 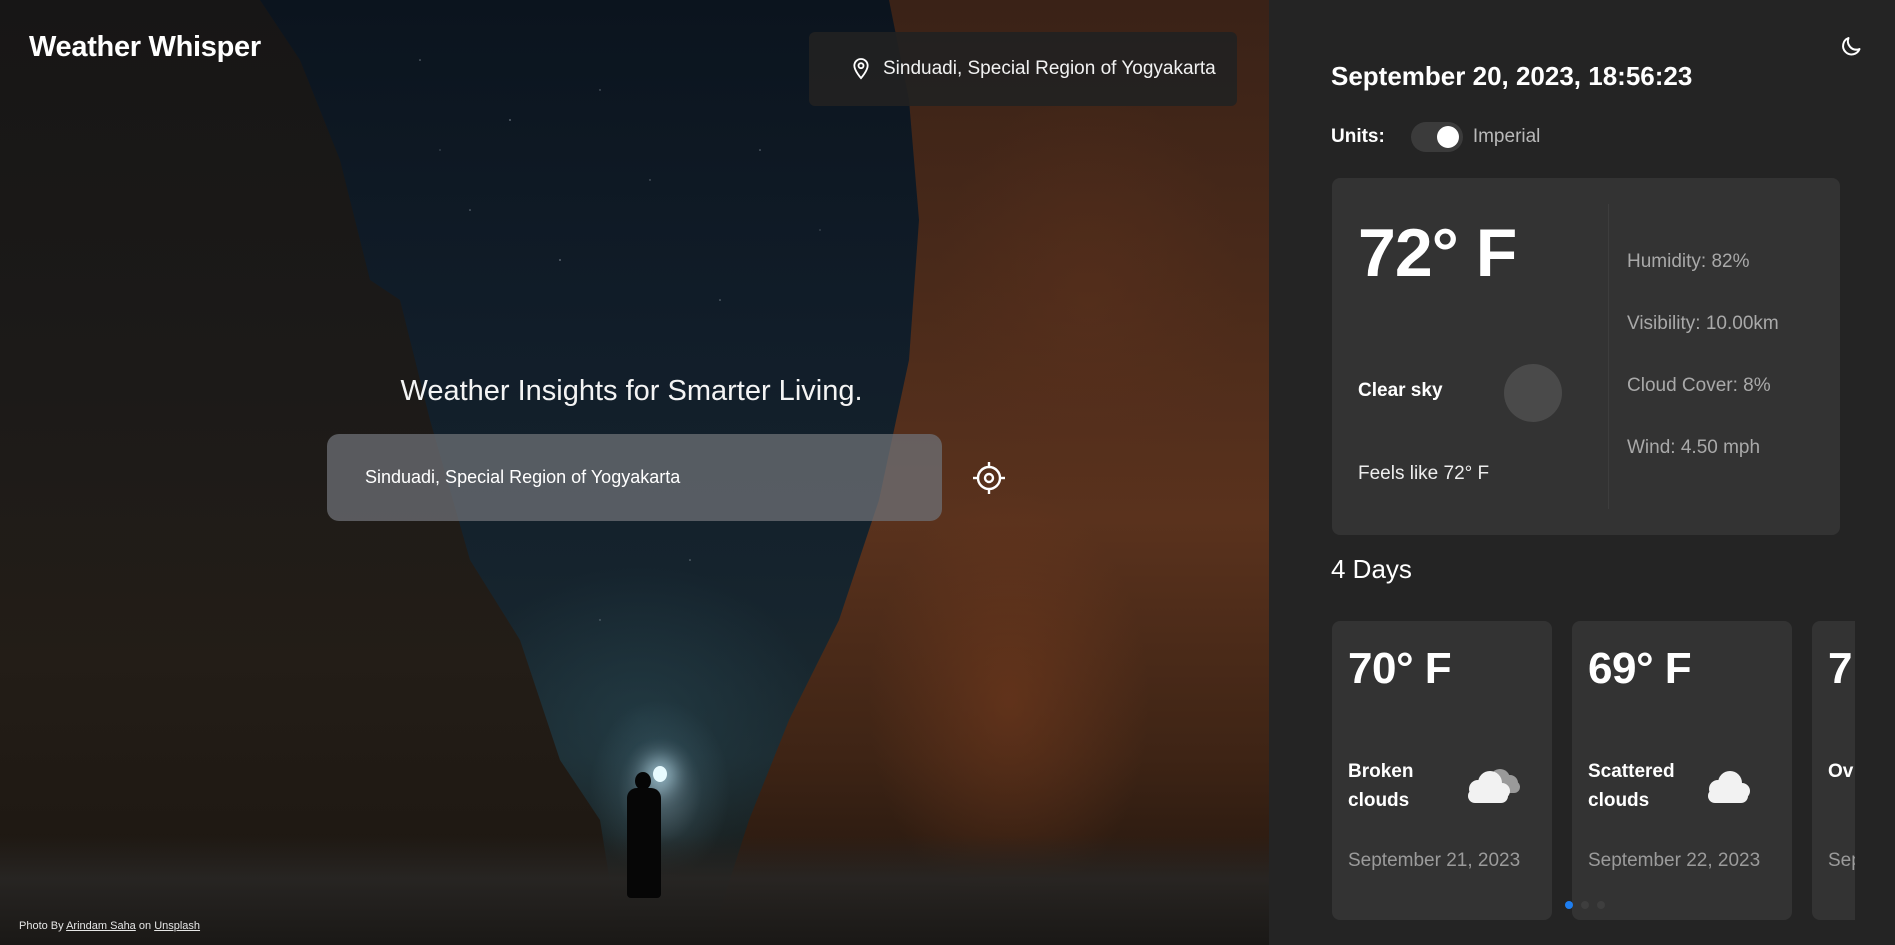 What do you see at coordinates (646, 834) in the screenshot?
I see `person-silhouette` at bounding box center [646, 834].